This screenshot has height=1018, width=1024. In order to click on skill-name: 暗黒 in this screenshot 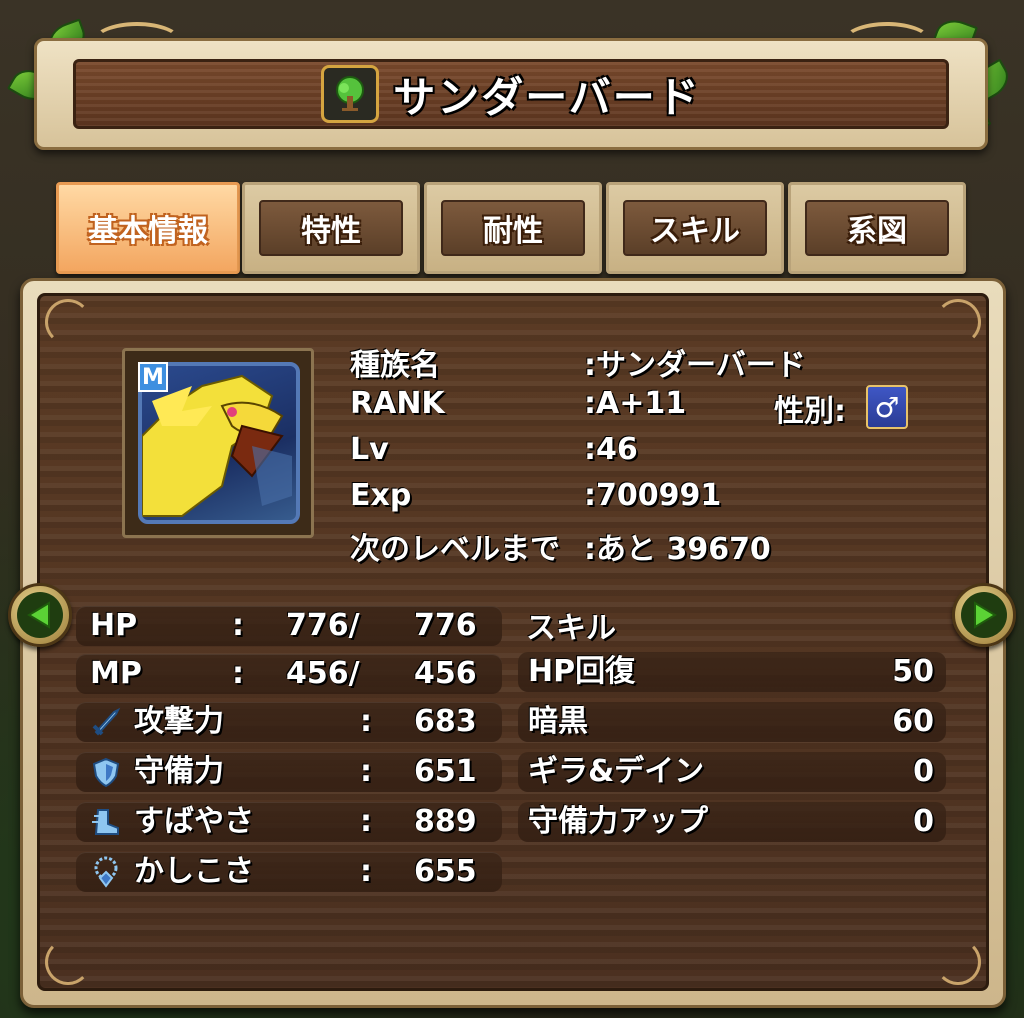, I will do `click(558, 721)`.